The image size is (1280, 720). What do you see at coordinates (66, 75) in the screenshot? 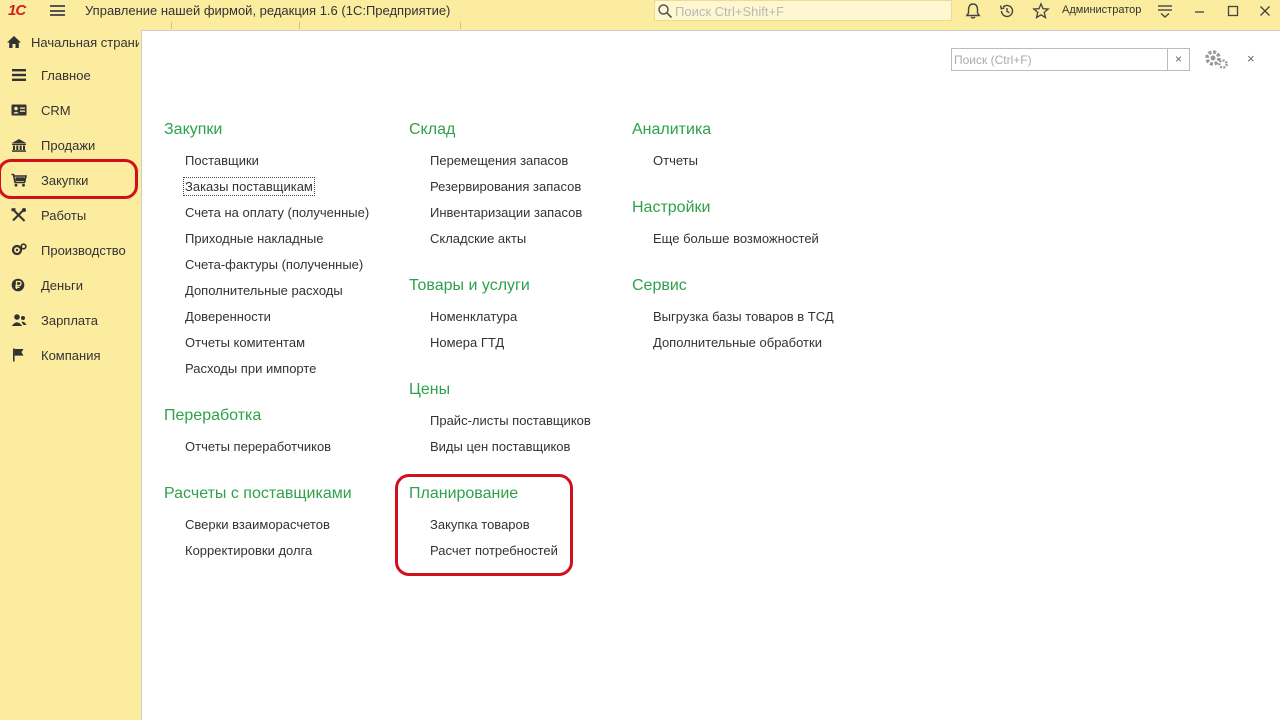
I see `sidebar-item-label: Главное` at bounding box center [66, 75].